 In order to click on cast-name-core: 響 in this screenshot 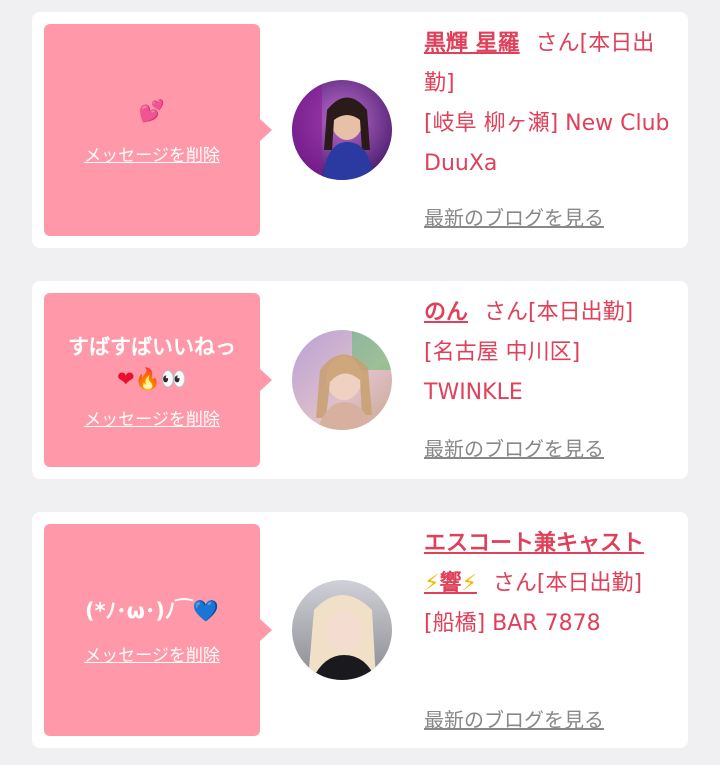, I will do `click(450, 583)`.